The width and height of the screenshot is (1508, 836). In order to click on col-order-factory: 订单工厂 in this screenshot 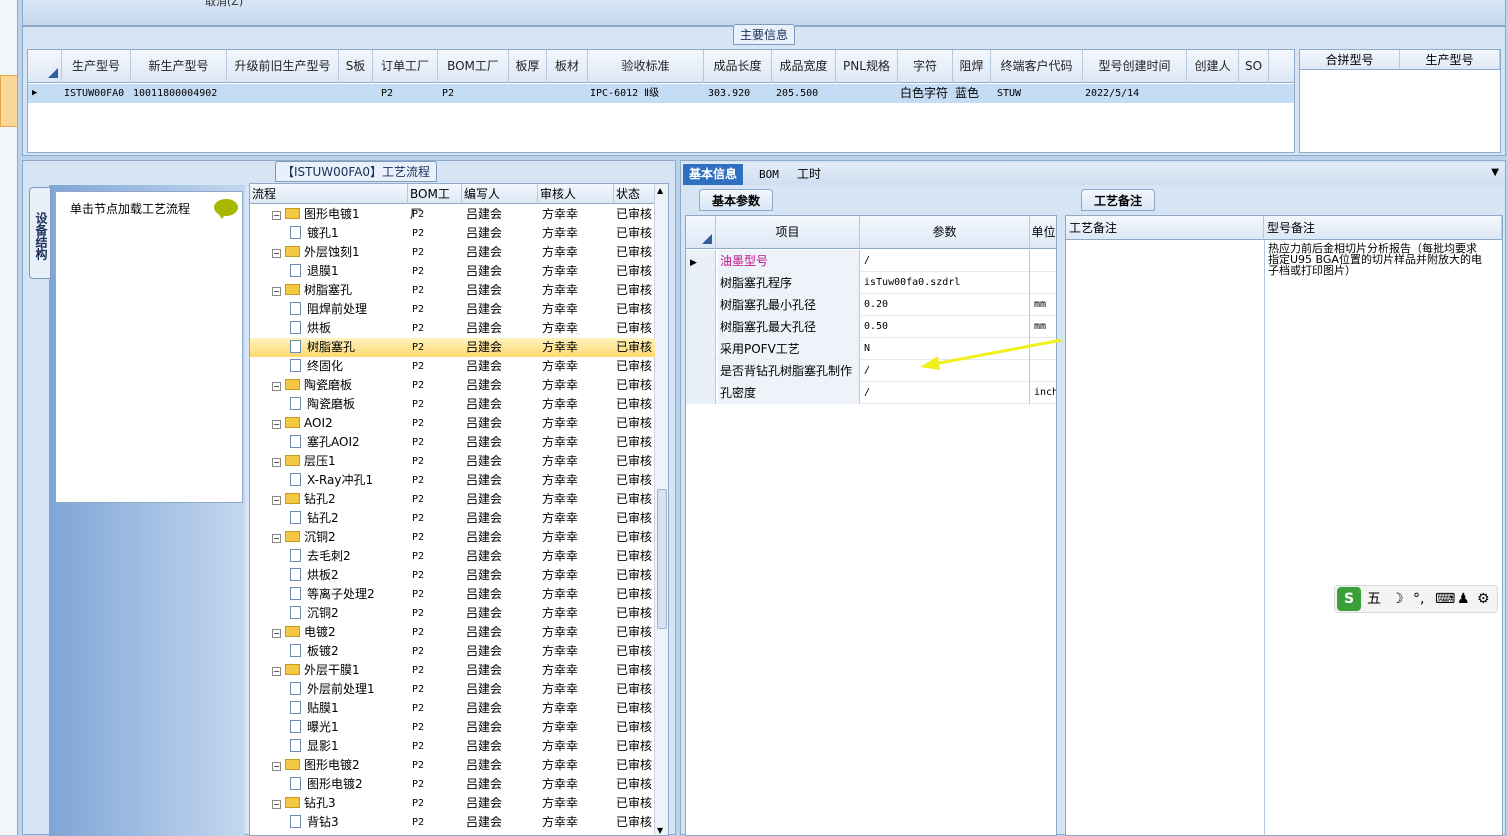, I will do `click(405, 66)`.